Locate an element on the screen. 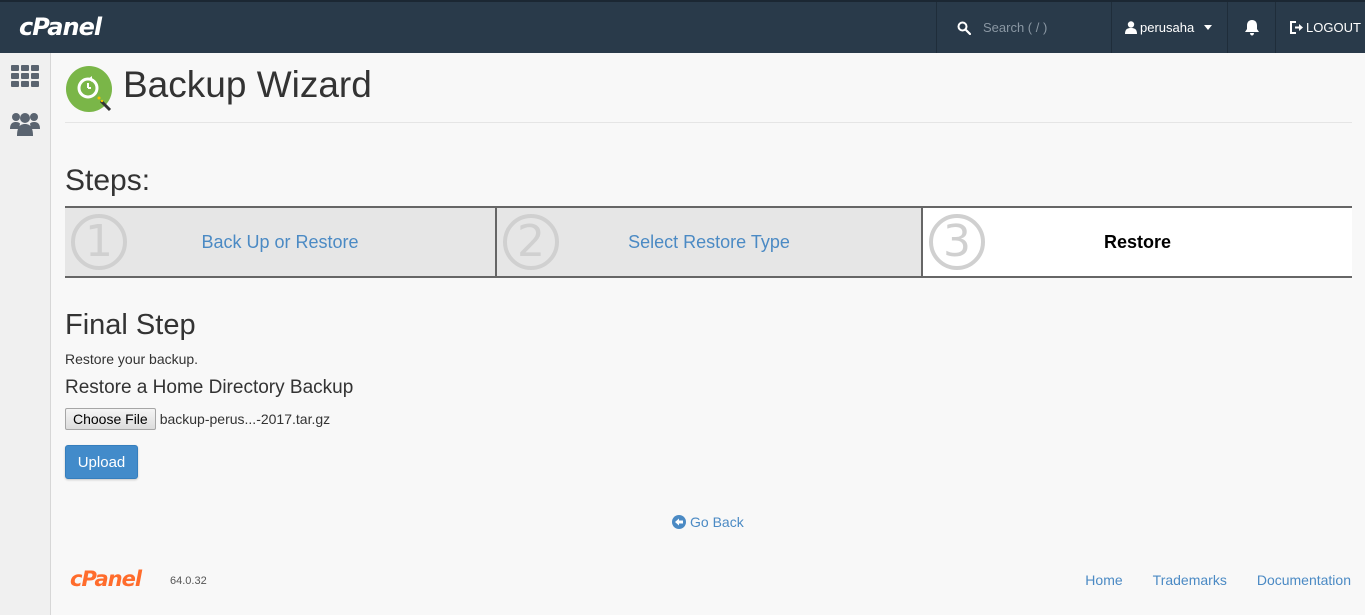  logout-label: LOGOUT is located at coordinates (1333, 27).